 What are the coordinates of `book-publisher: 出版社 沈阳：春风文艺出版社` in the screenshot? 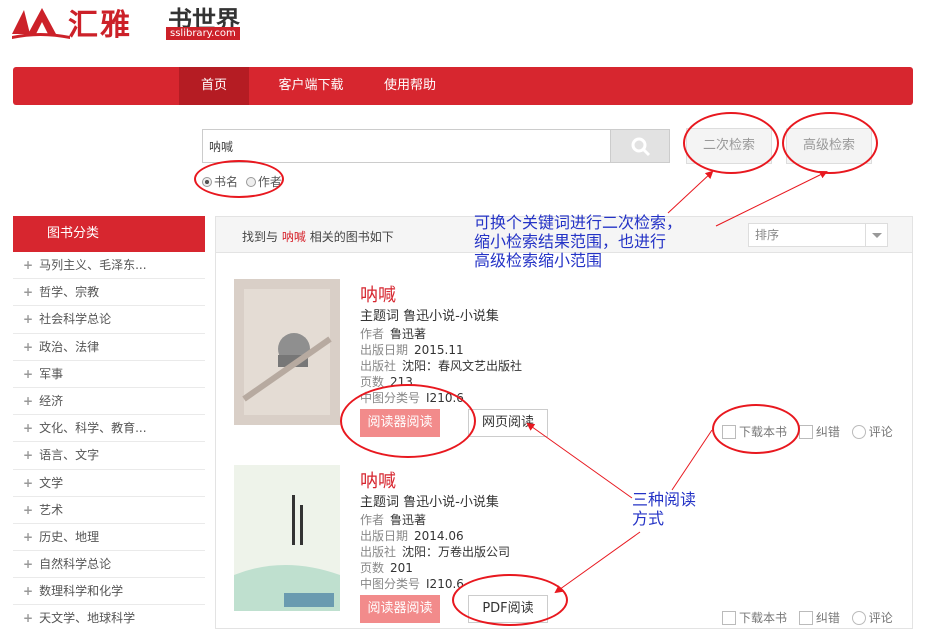 It's located at (441, 366).